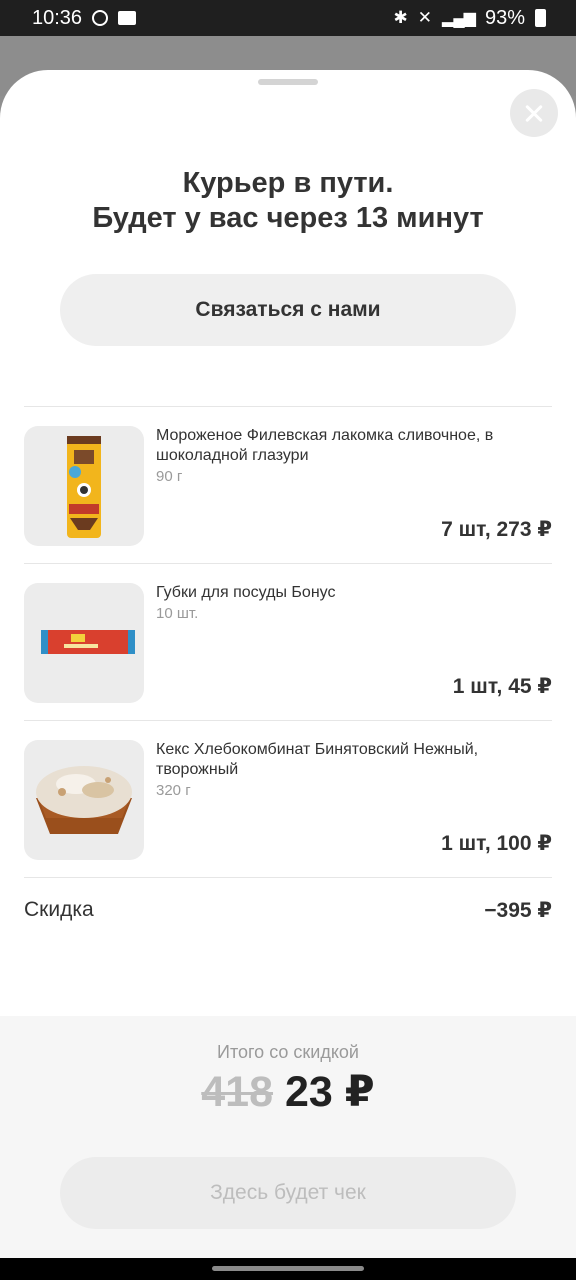  What do you see at coordinates (84, 800) in the screenshot?
I see `product-image-cake` at bounding box center [84, 800].